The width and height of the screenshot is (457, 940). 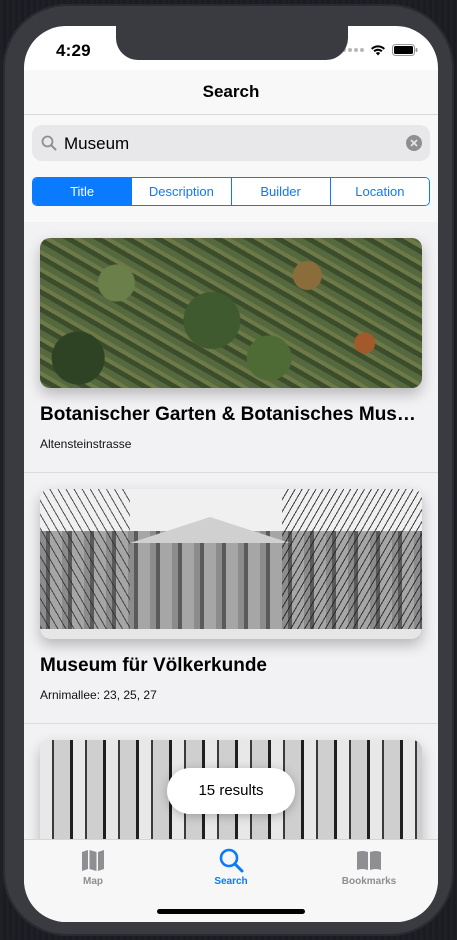 What do you see at coordinates (93, 860) in the screenshot?
I see `map-icon` at bounding box center [93, 860].